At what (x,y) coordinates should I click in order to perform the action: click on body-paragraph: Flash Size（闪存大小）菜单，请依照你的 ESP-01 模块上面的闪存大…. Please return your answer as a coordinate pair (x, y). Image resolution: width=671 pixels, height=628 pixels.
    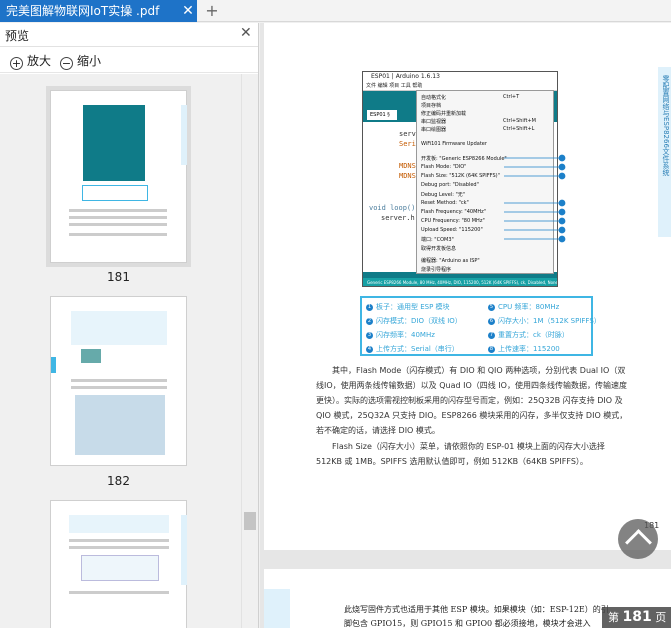
    Looking at the image, I should click on (460, 454).